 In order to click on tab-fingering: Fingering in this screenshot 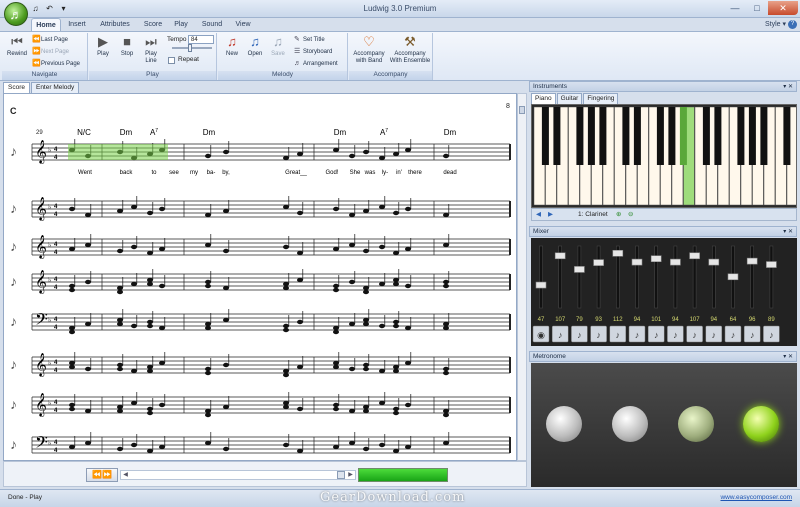, I will do `click(601, 98)`.